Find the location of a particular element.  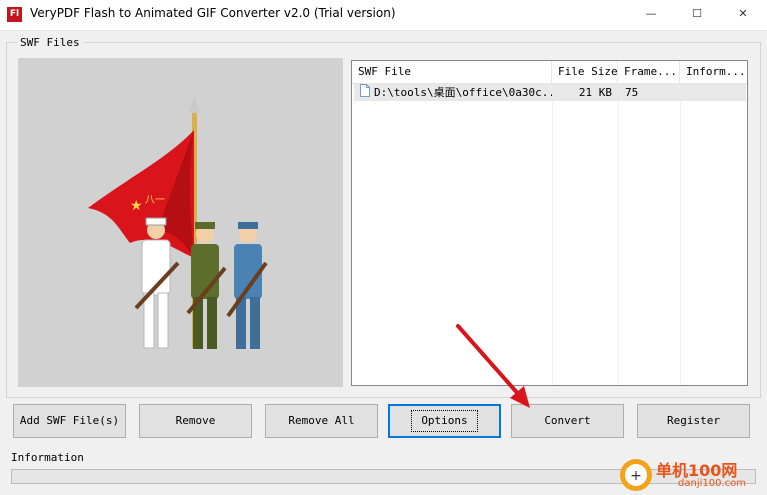

remove-all-button: Remove All is located at coordinates (321, 421).